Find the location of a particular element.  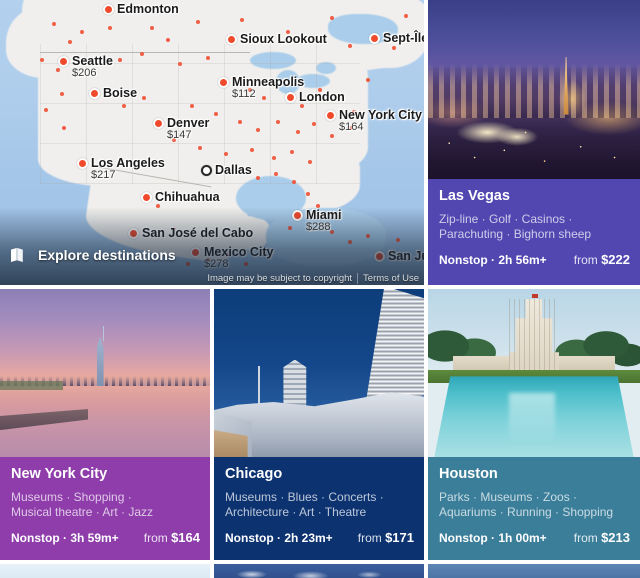

city-labels: Edmonton is located at coordinates (148, 9).